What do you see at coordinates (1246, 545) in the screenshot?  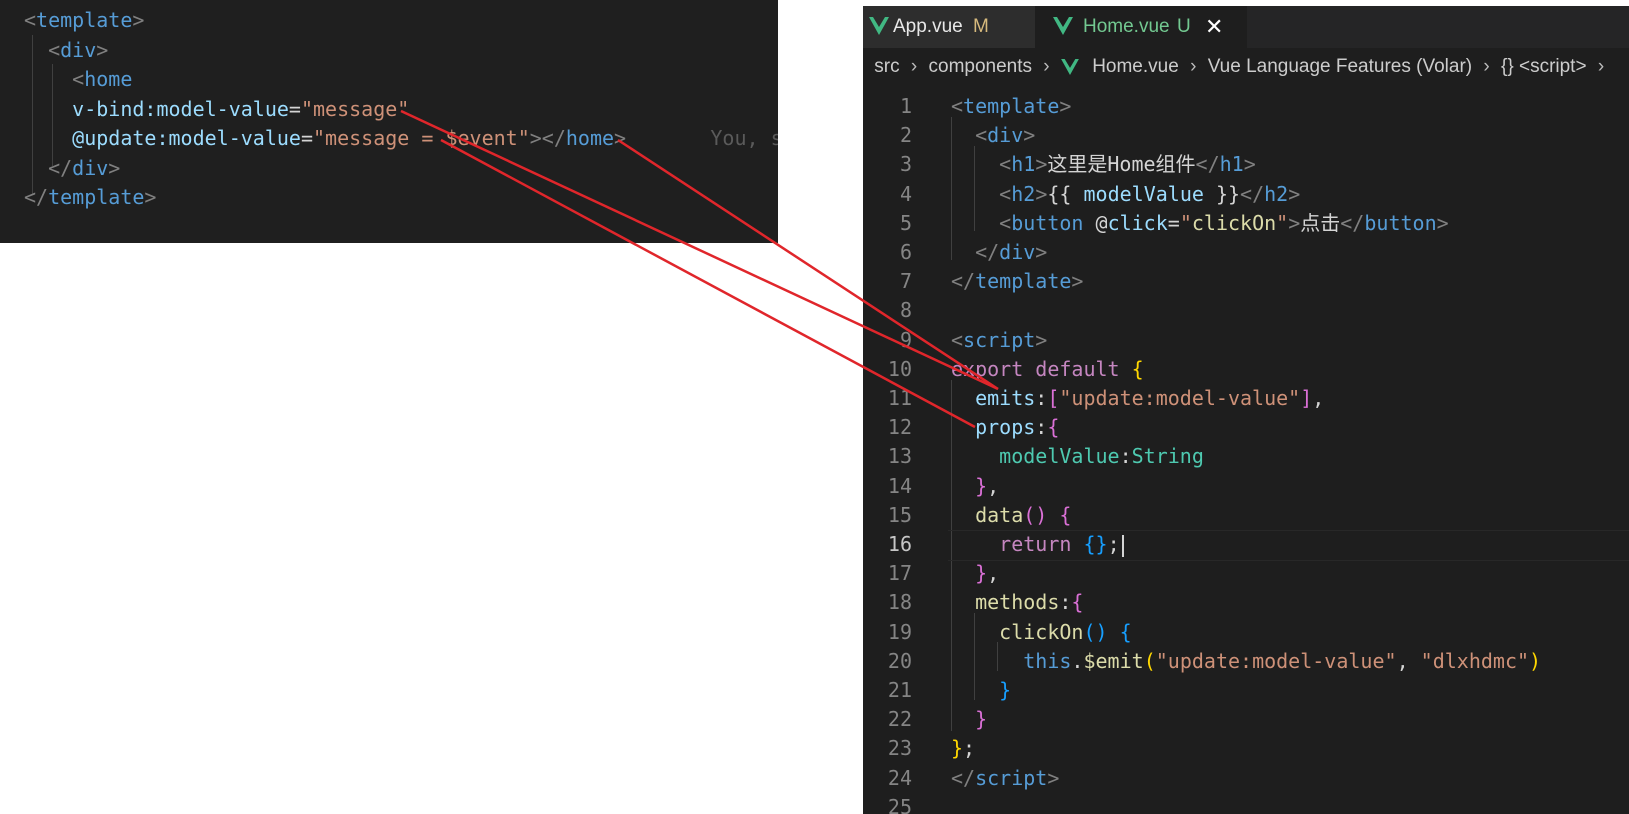 I see `code-line: 16 return {};` at bounding box center [1246, 545].